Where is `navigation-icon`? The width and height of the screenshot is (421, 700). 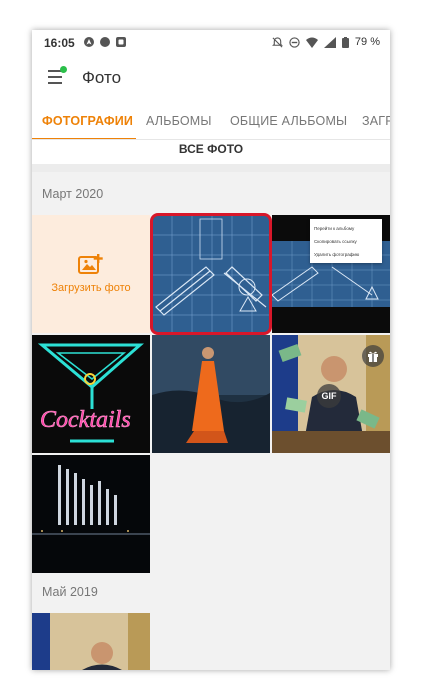 navigation-icon is located at coordinates (89, 42).